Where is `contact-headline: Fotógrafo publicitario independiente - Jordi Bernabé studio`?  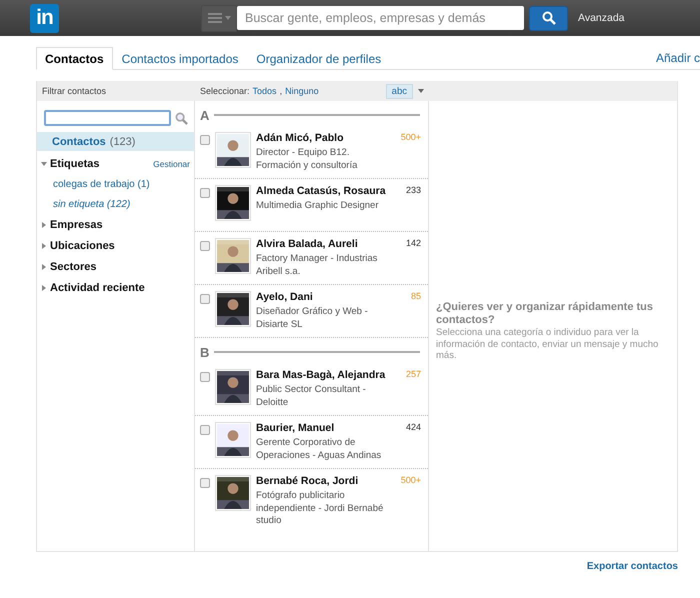 contact-headline: Fotógrafo publicitario independiente - Jordi Bernabé studio is located at coordinates (320, 509).